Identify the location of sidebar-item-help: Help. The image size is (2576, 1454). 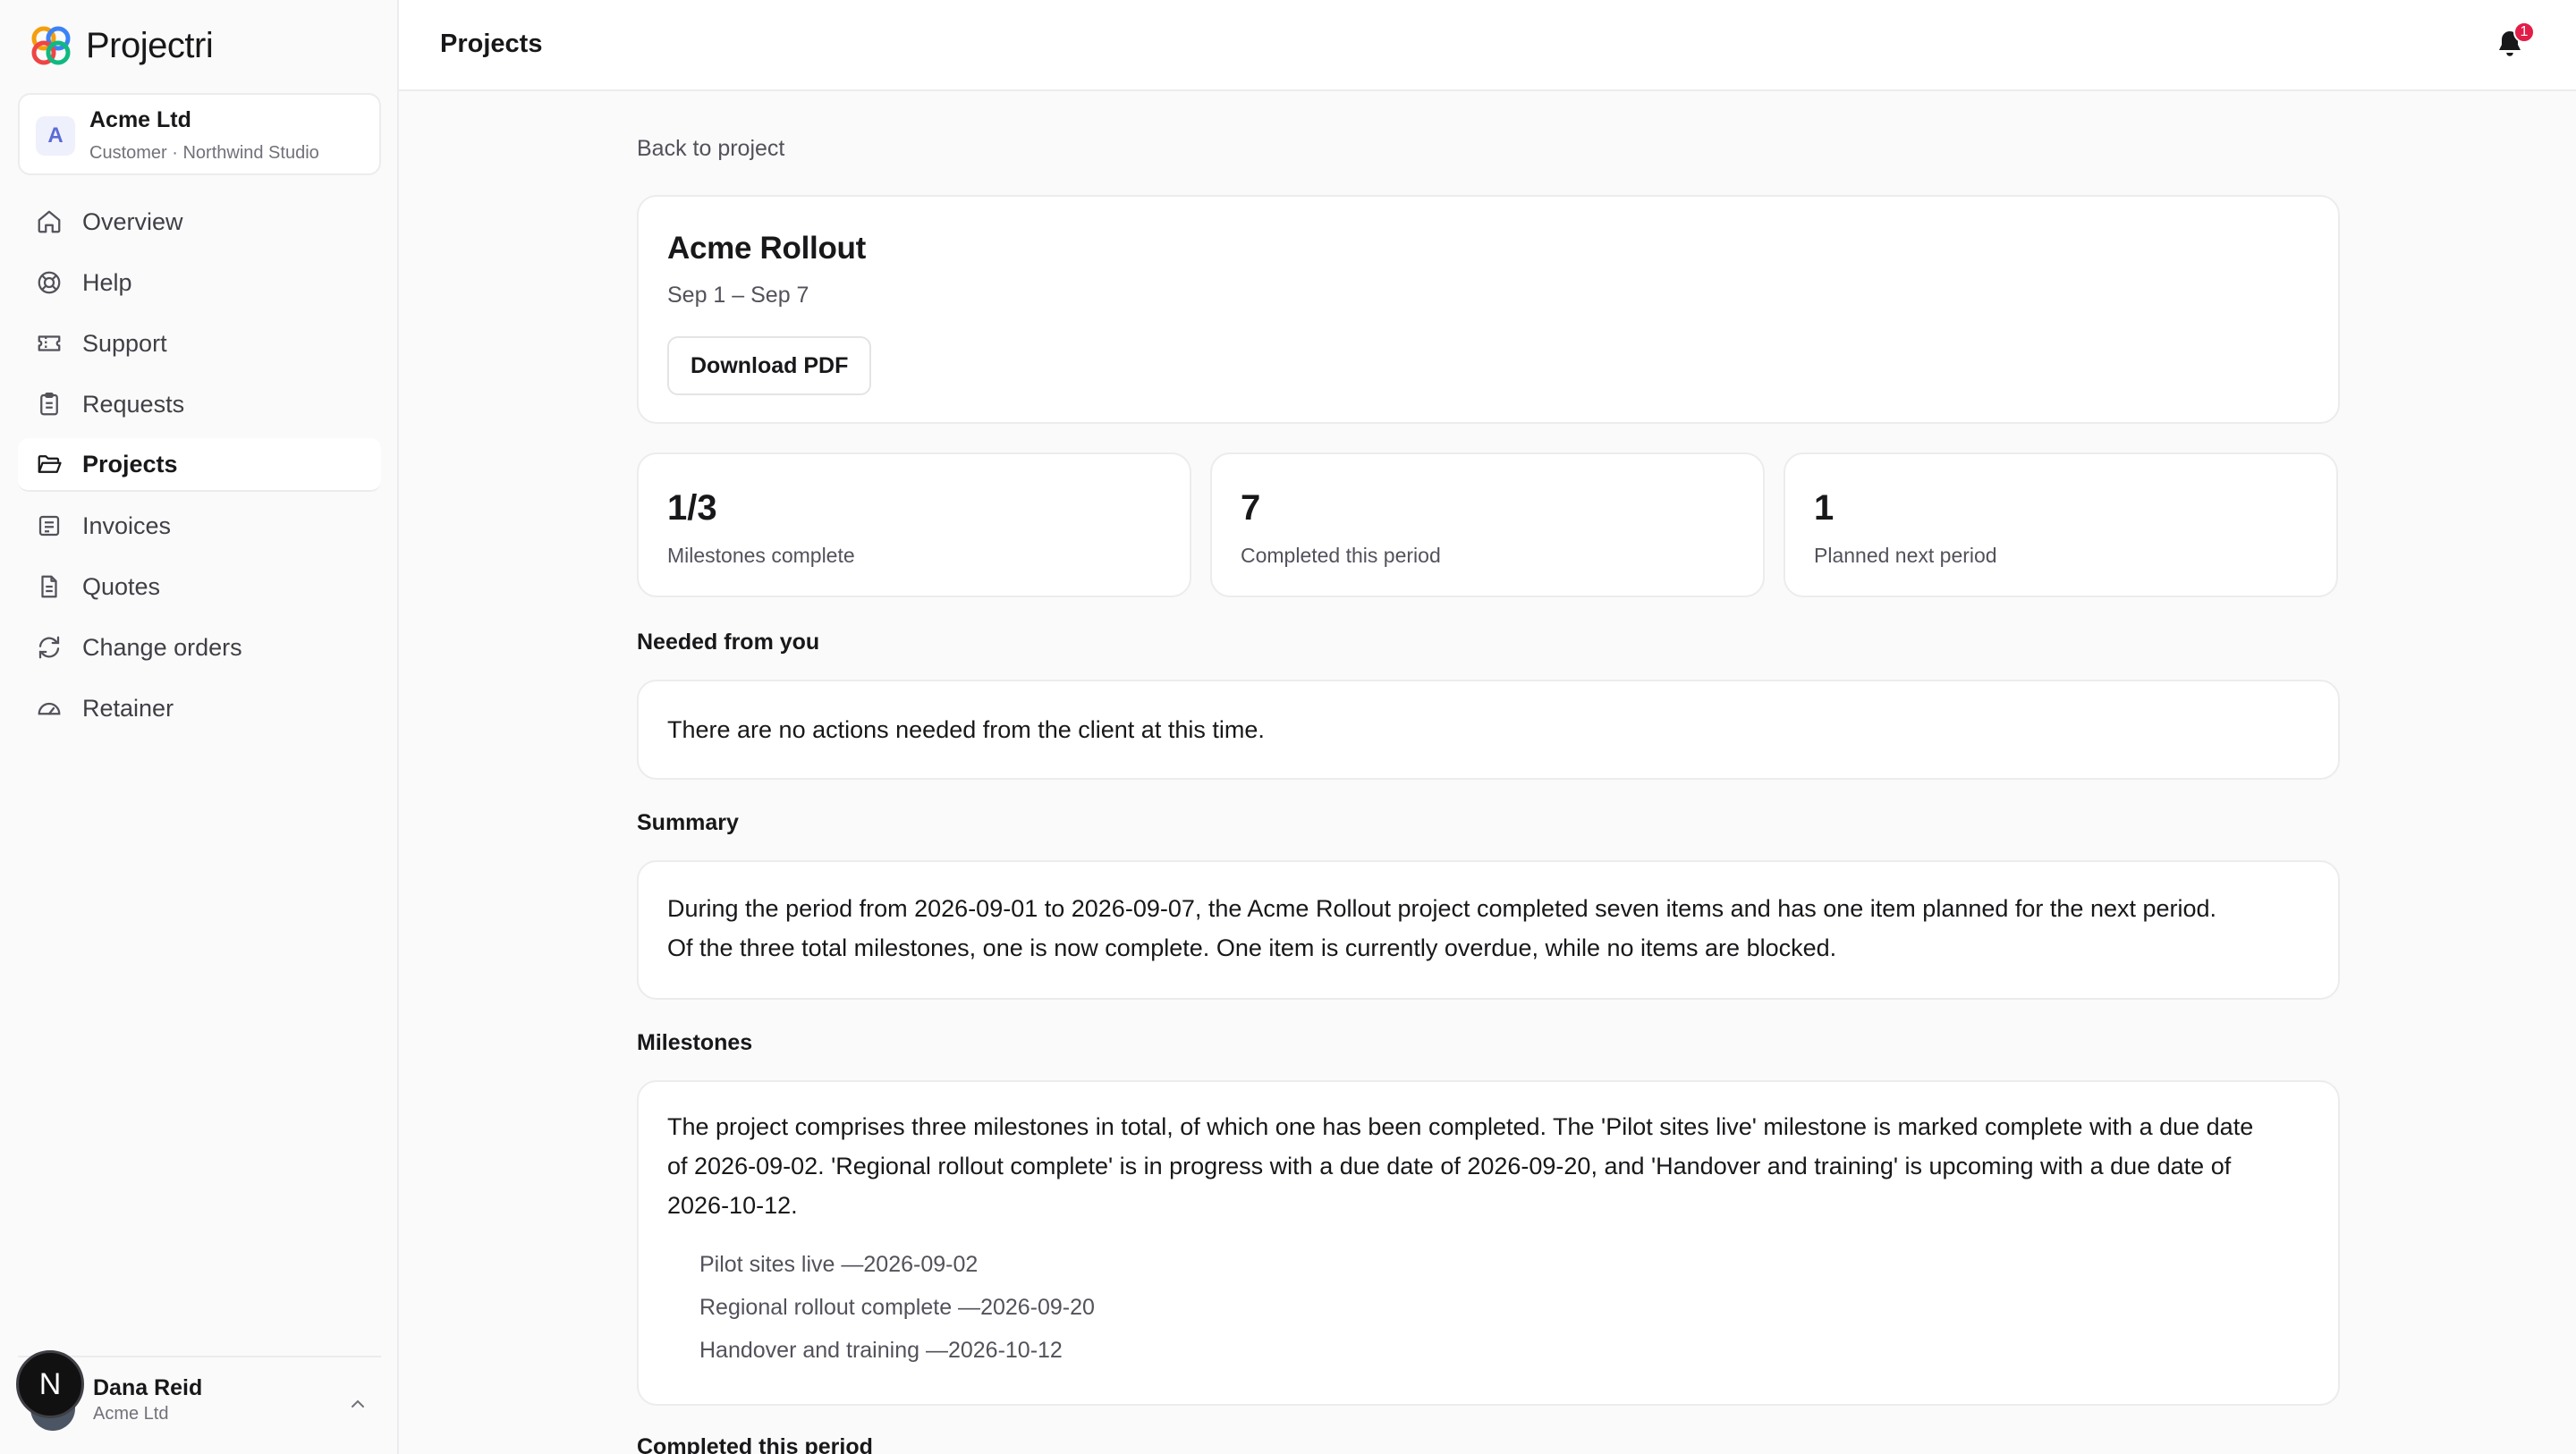
(199, 282).